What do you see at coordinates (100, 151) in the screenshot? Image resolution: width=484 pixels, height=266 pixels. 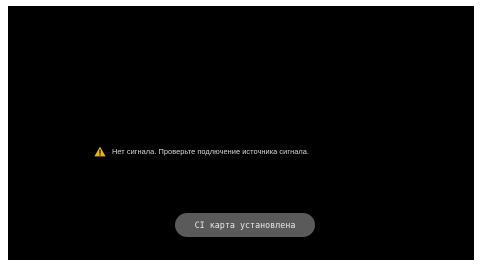 I see `warning-triangle-icon` at bounding box center [100, 151].